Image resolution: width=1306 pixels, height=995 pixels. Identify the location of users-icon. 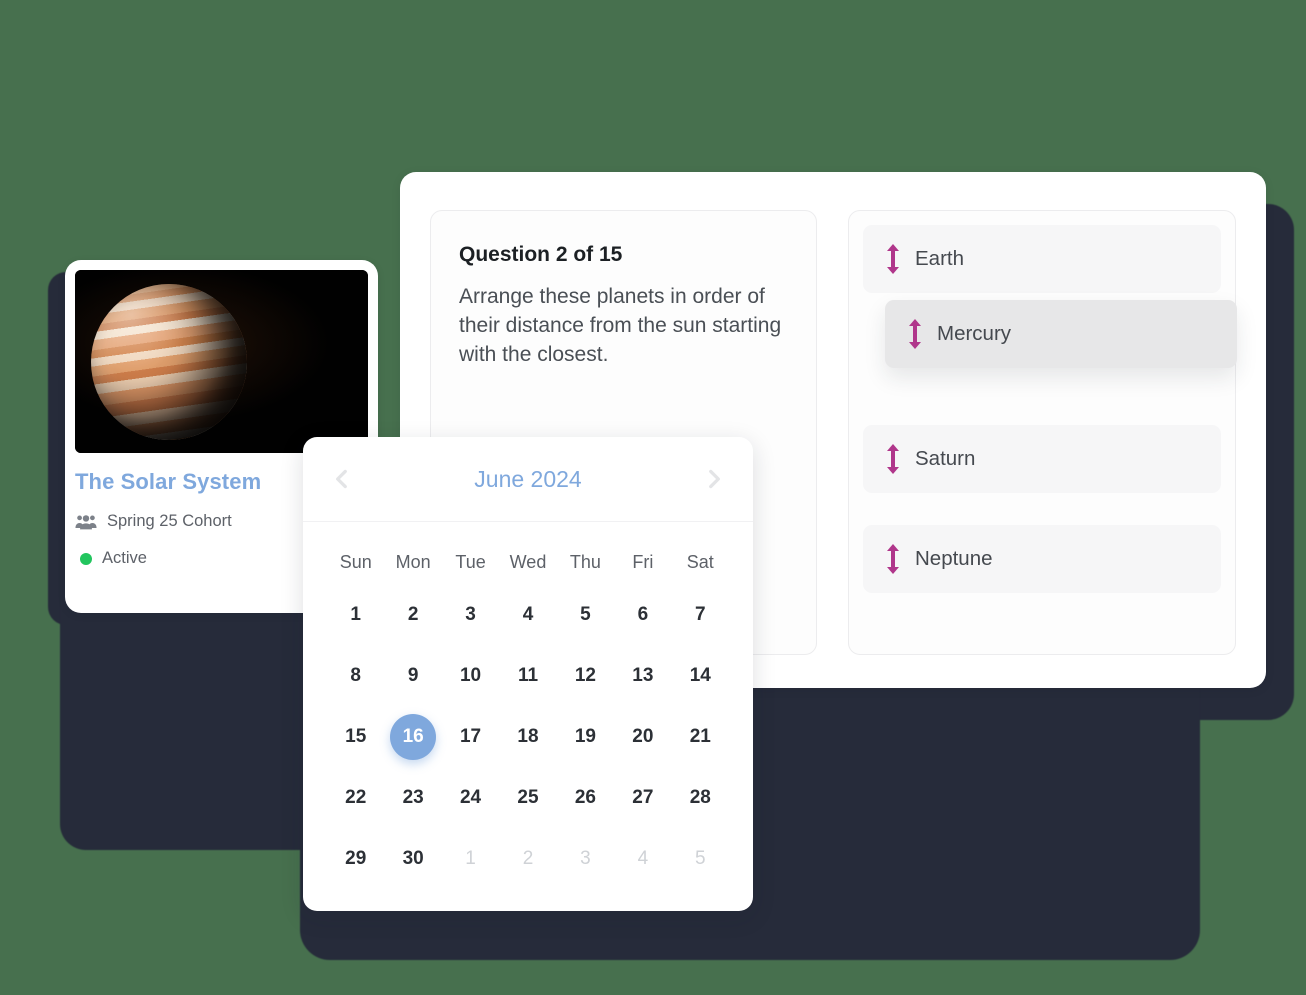
(86, 522).